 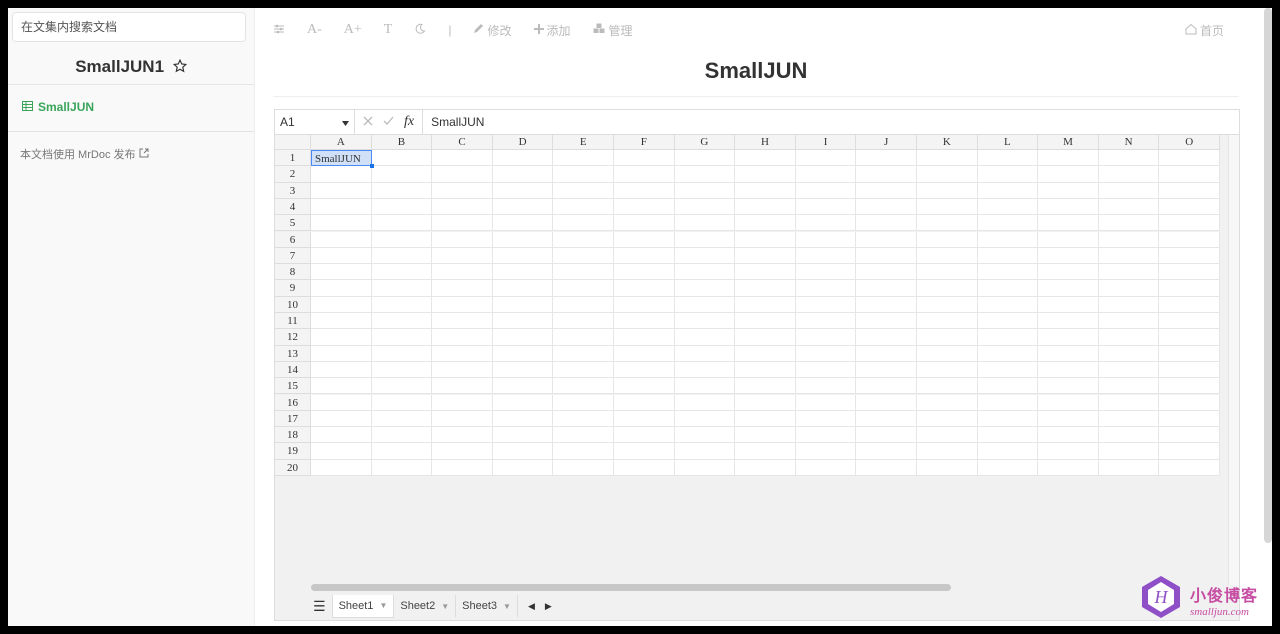 What do you see at coordinates (368, 122) in the screenshot?
I see `cancel-icon` at bounding box center [368, 122].